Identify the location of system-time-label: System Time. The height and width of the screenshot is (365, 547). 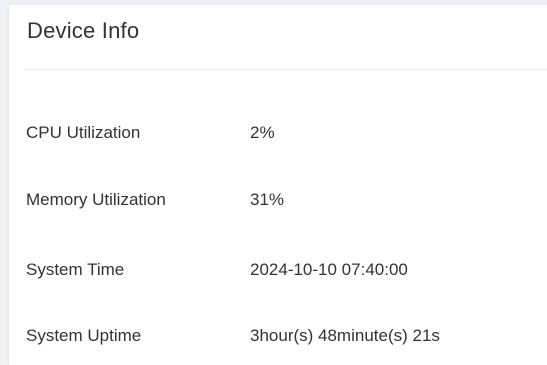
(75, 269).